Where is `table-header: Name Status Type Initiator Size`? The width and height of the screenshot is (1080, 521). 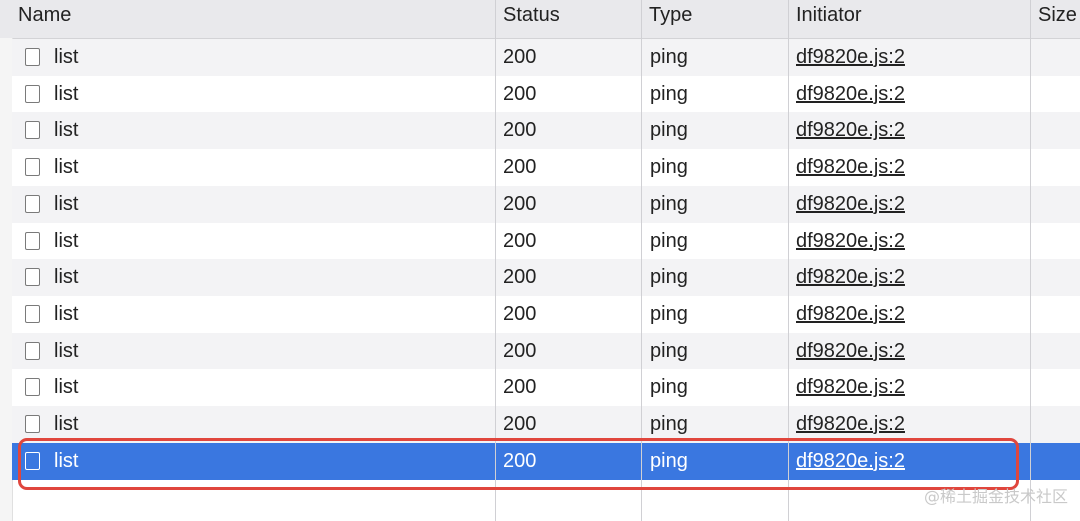 table-header: Name Status Type Initiator Size is located at coordinates (540, 19).